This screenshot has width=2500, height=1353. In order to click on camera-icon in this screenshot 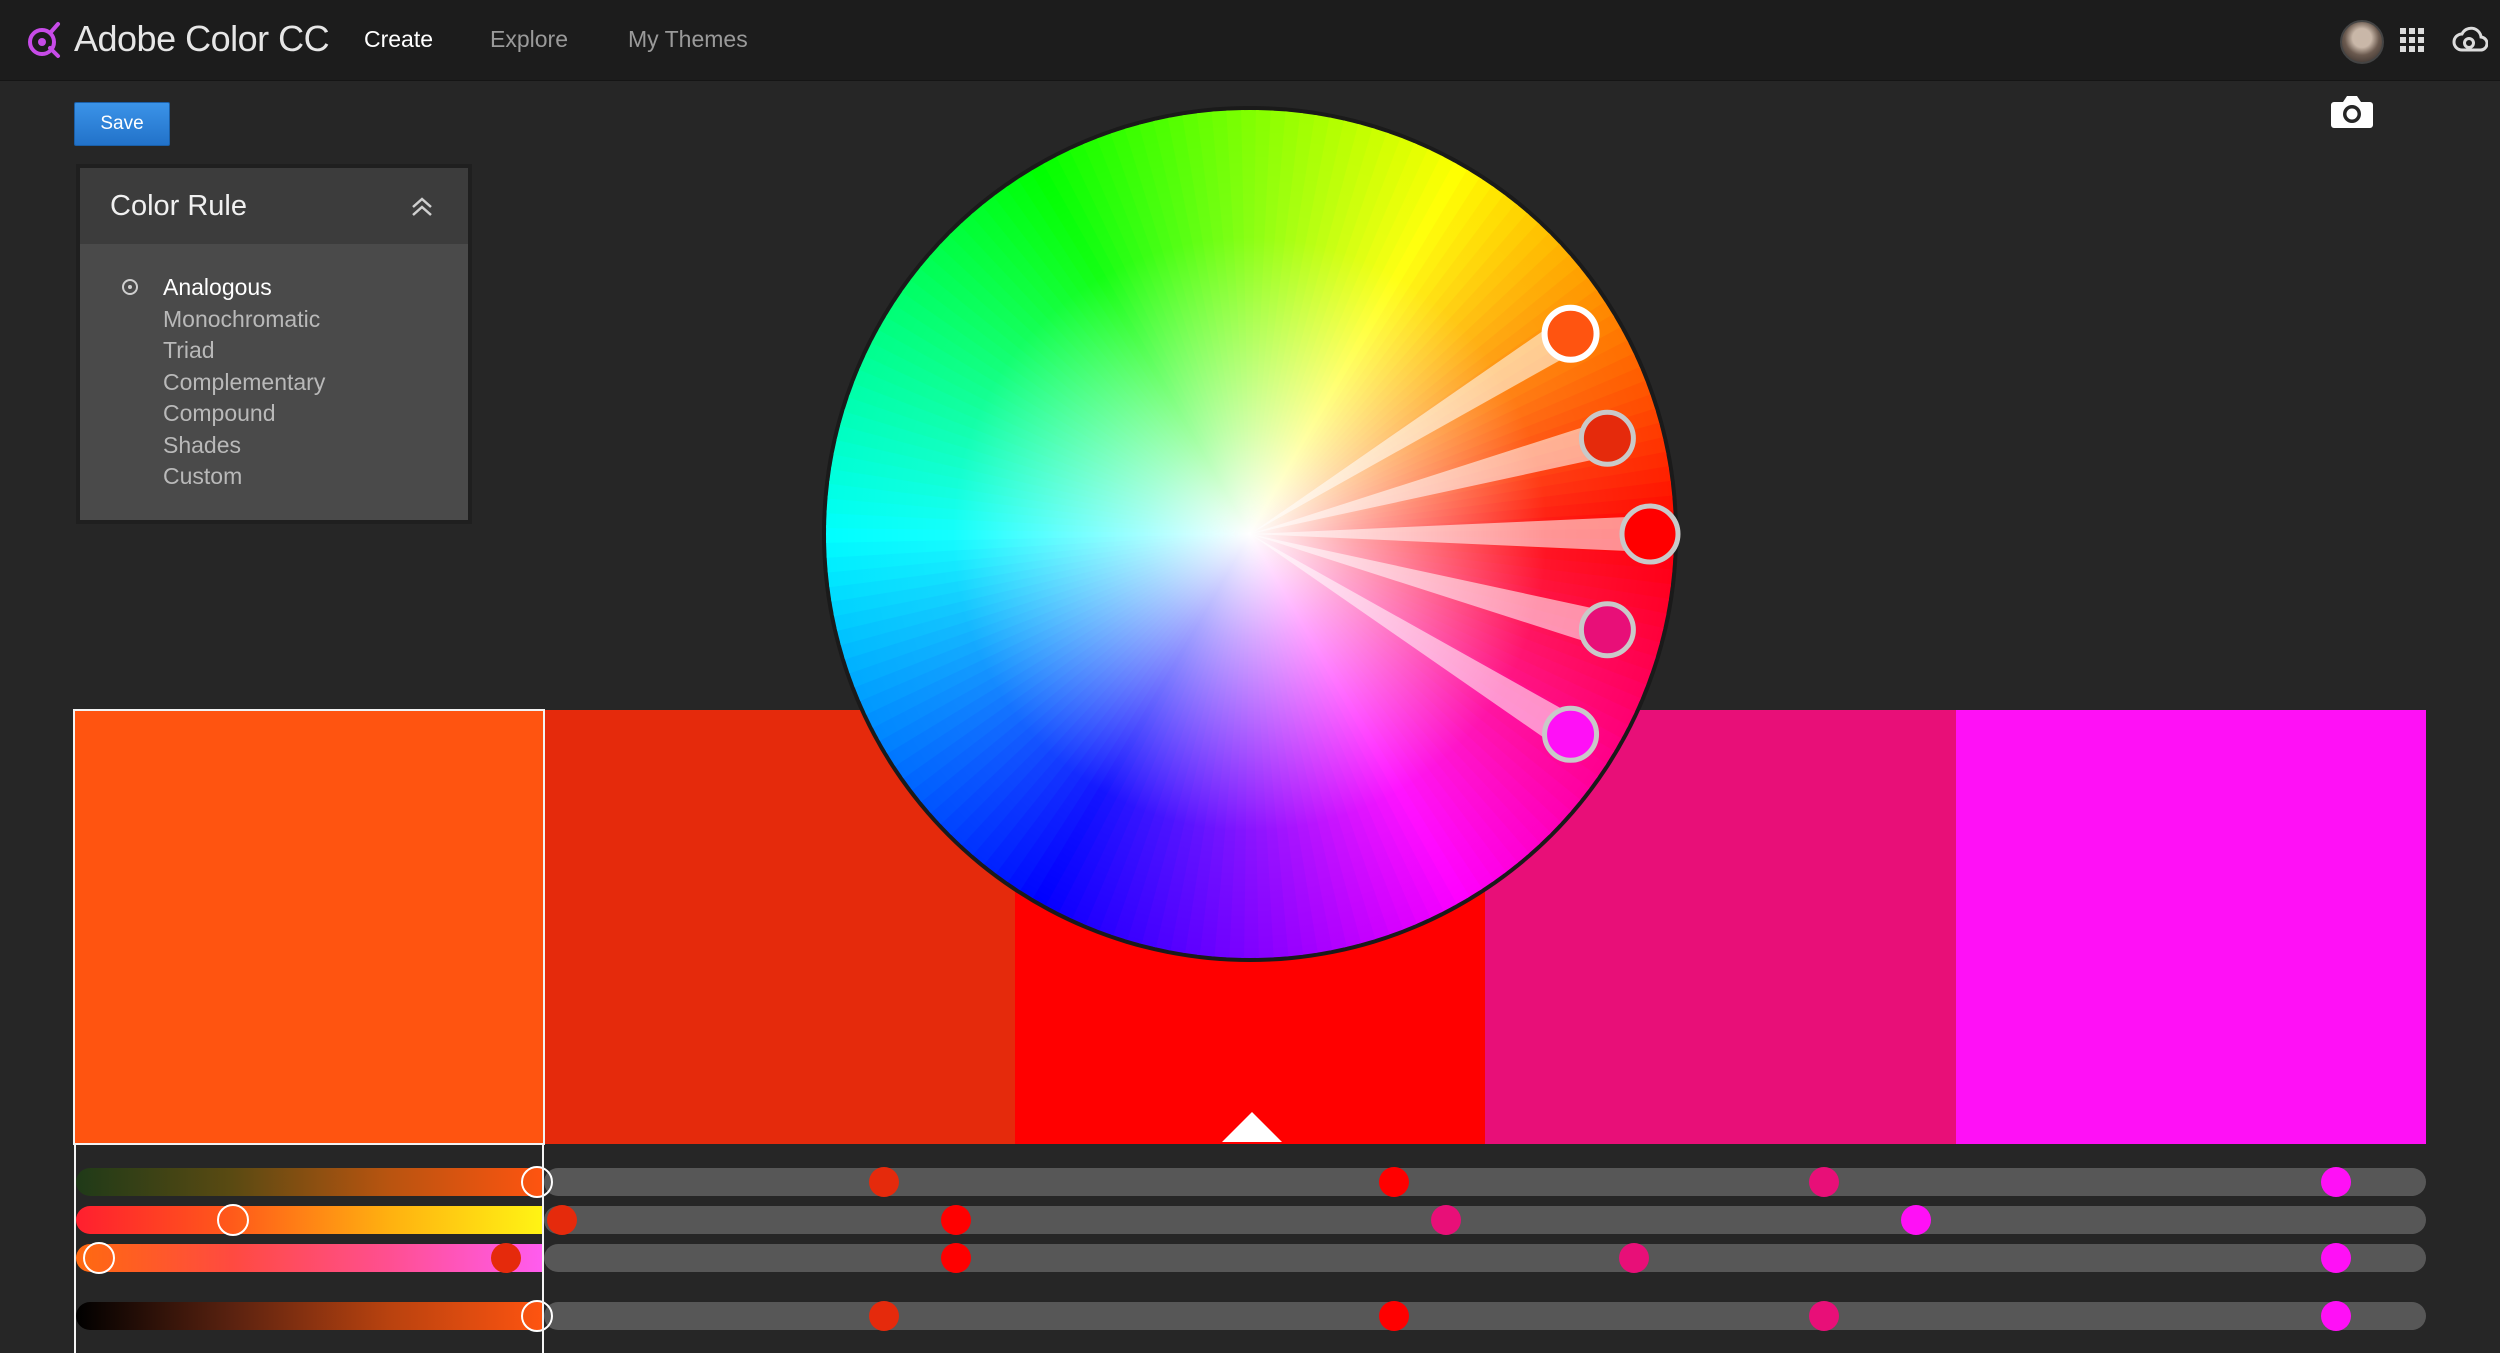, I will do `click(2352, 112)`.